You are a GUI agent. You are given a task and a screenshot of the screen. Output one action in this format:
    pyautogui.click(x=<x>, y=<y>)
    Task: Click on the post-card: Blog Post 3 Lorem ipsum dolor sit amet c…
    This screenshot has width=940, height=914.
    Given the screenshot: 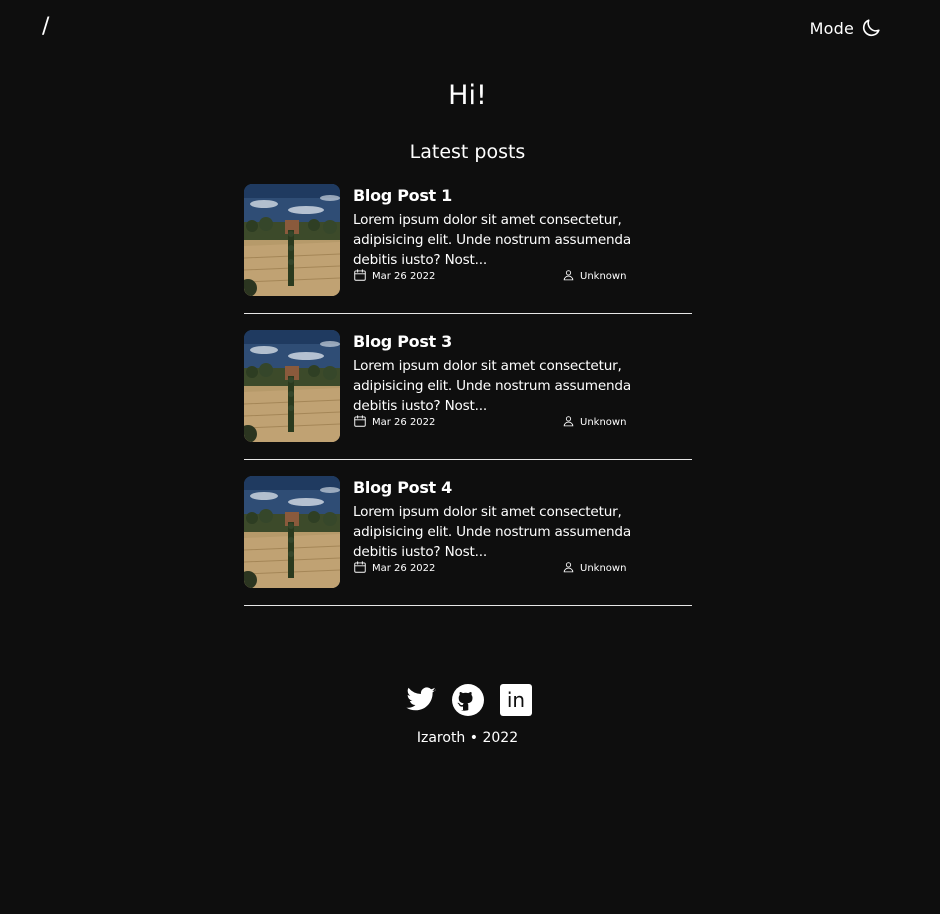 What is the action you would take?
    pyautogui.click(x=468, y=395)
    